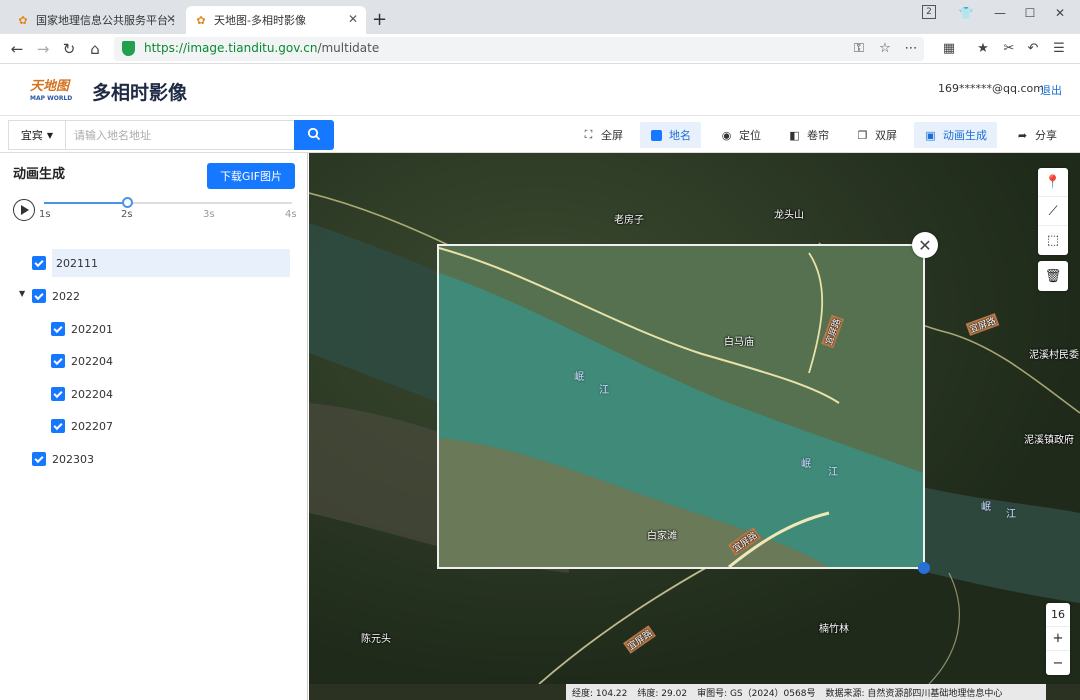 Image resolution: width=1080 pixels, height=700 pixels. I want to click on menu-icon: ☰, so click(1059, 48).